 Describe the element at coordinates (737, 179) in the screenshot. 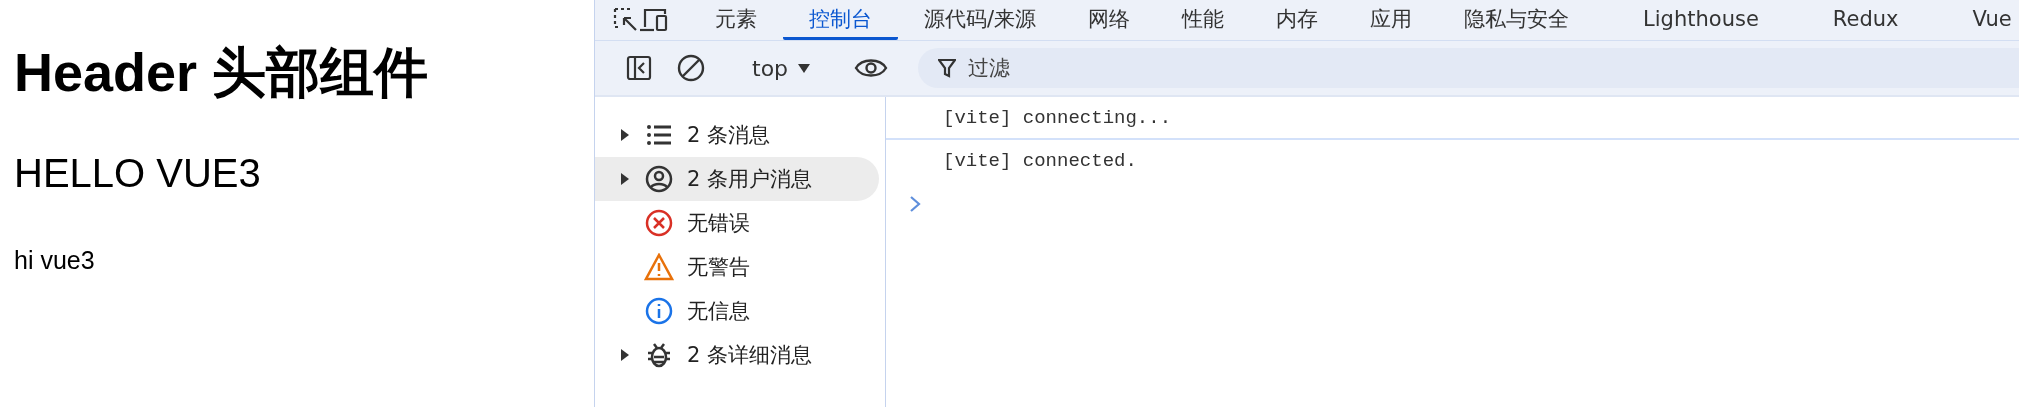

I see `sidebar-item: 2 条用户消息` at that location.